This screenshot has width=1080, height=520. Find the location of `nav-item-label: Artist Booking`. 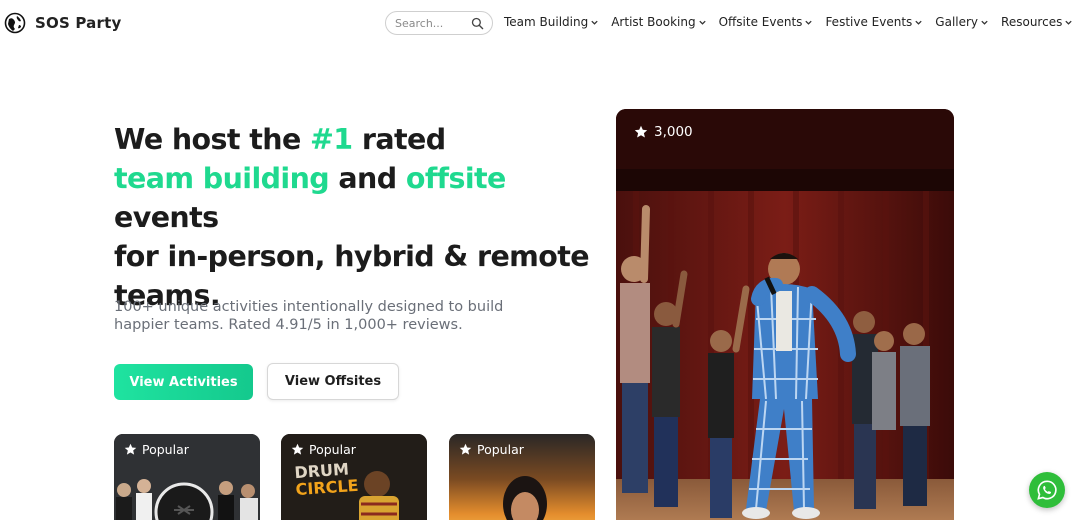

nav-item-label: Artist Booking is located at coordinates (653, 22).